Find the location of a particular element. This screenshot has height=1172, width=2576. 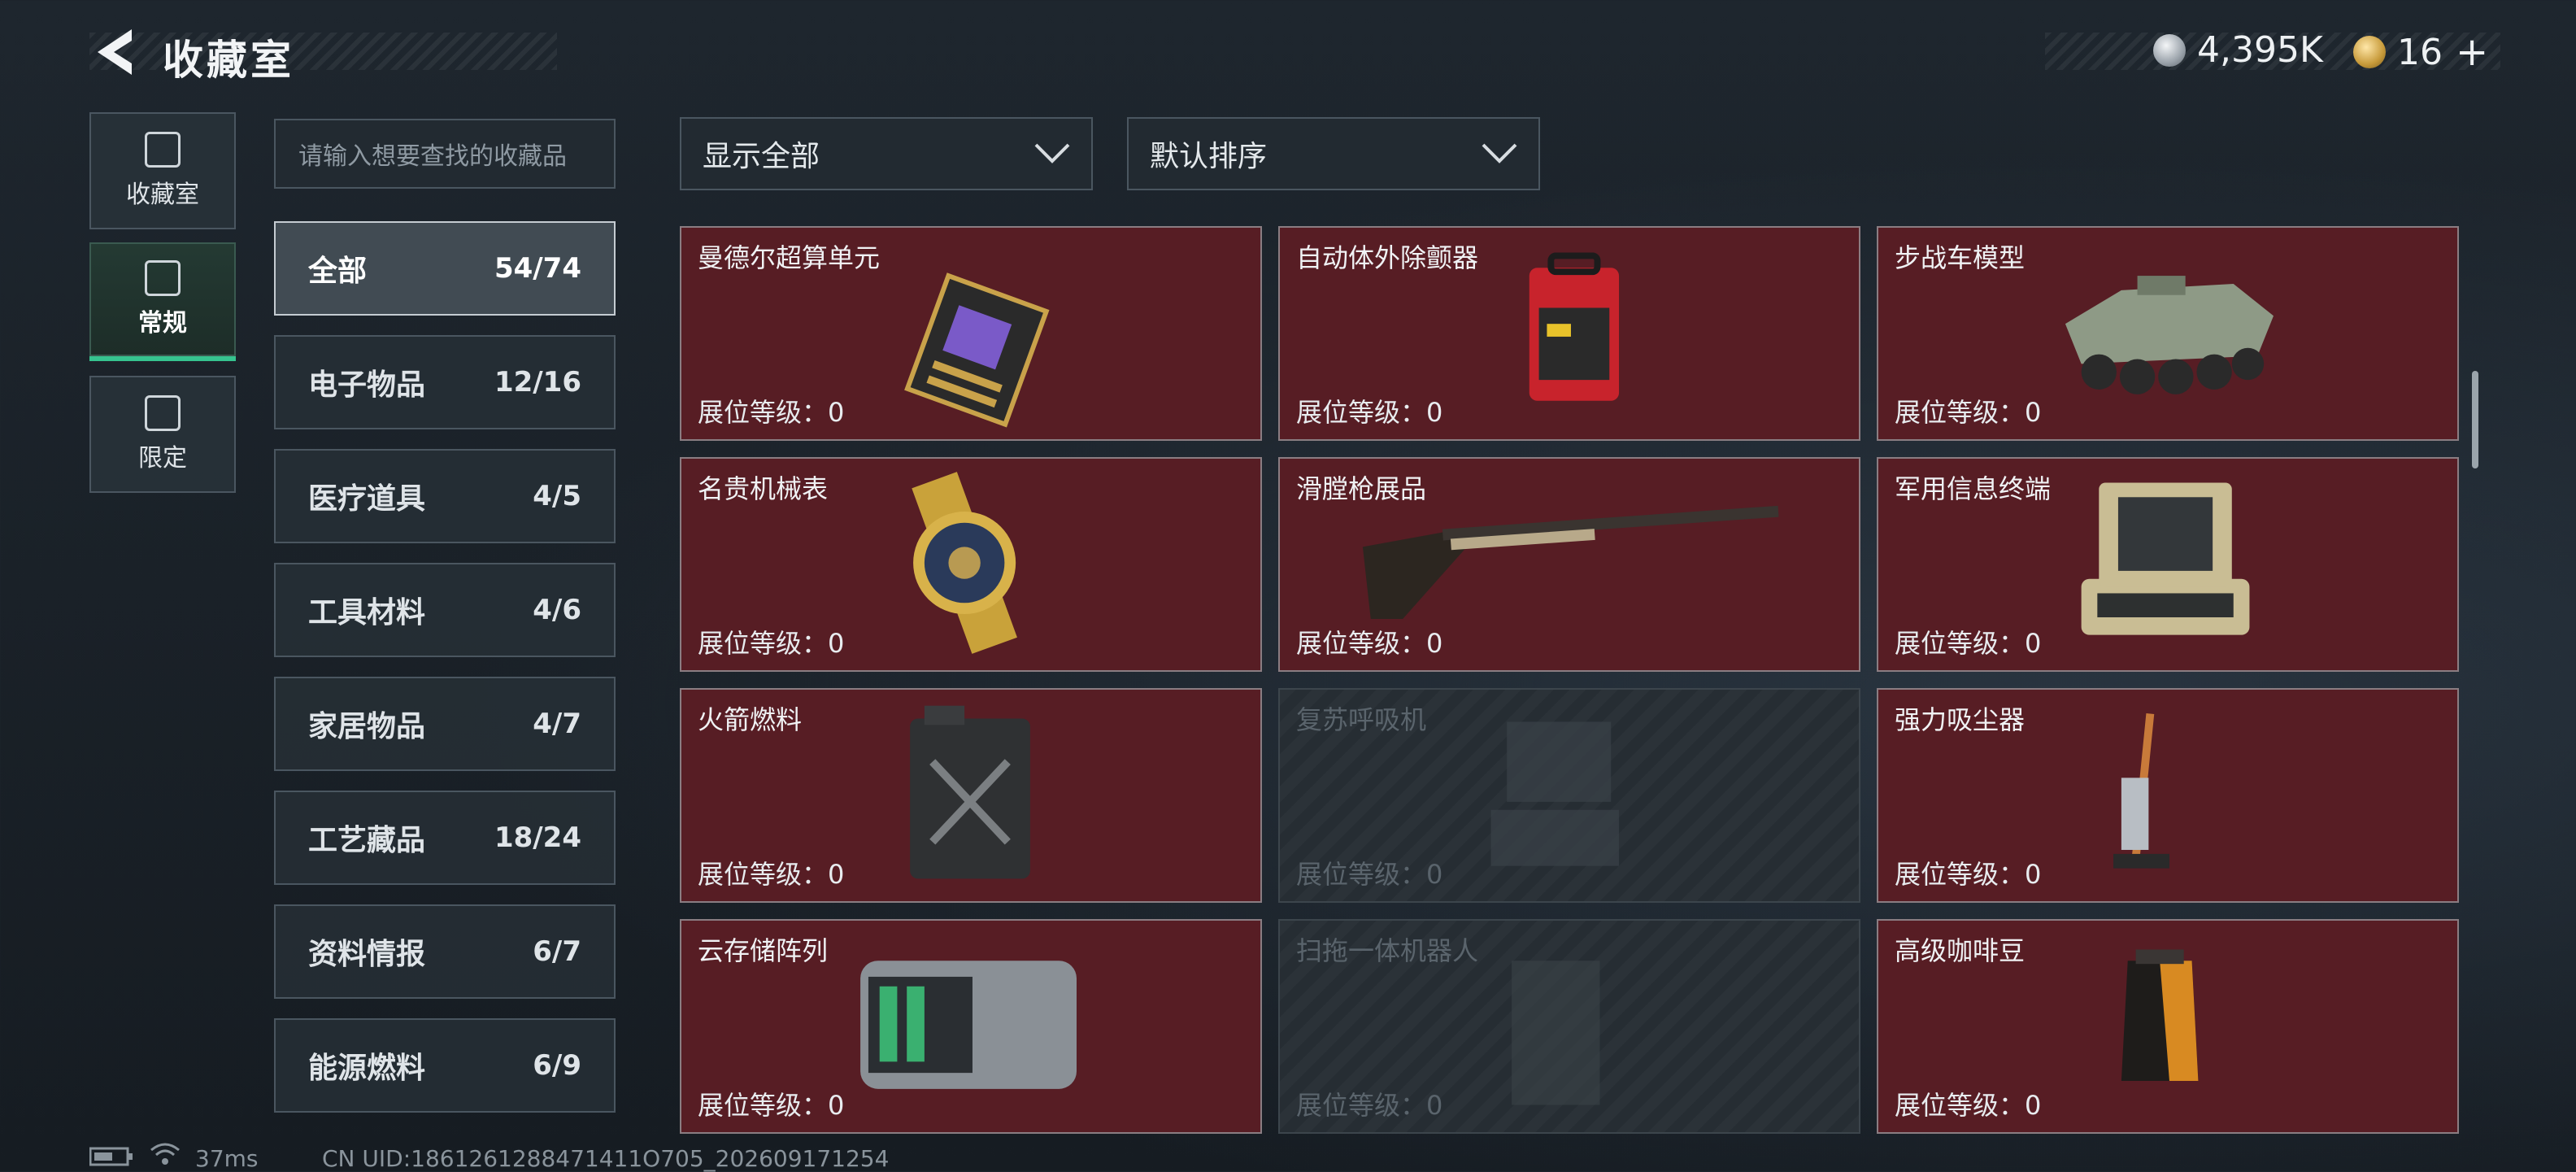

item-name: 强力吸尘器 is located at coordinates (1961, 719).